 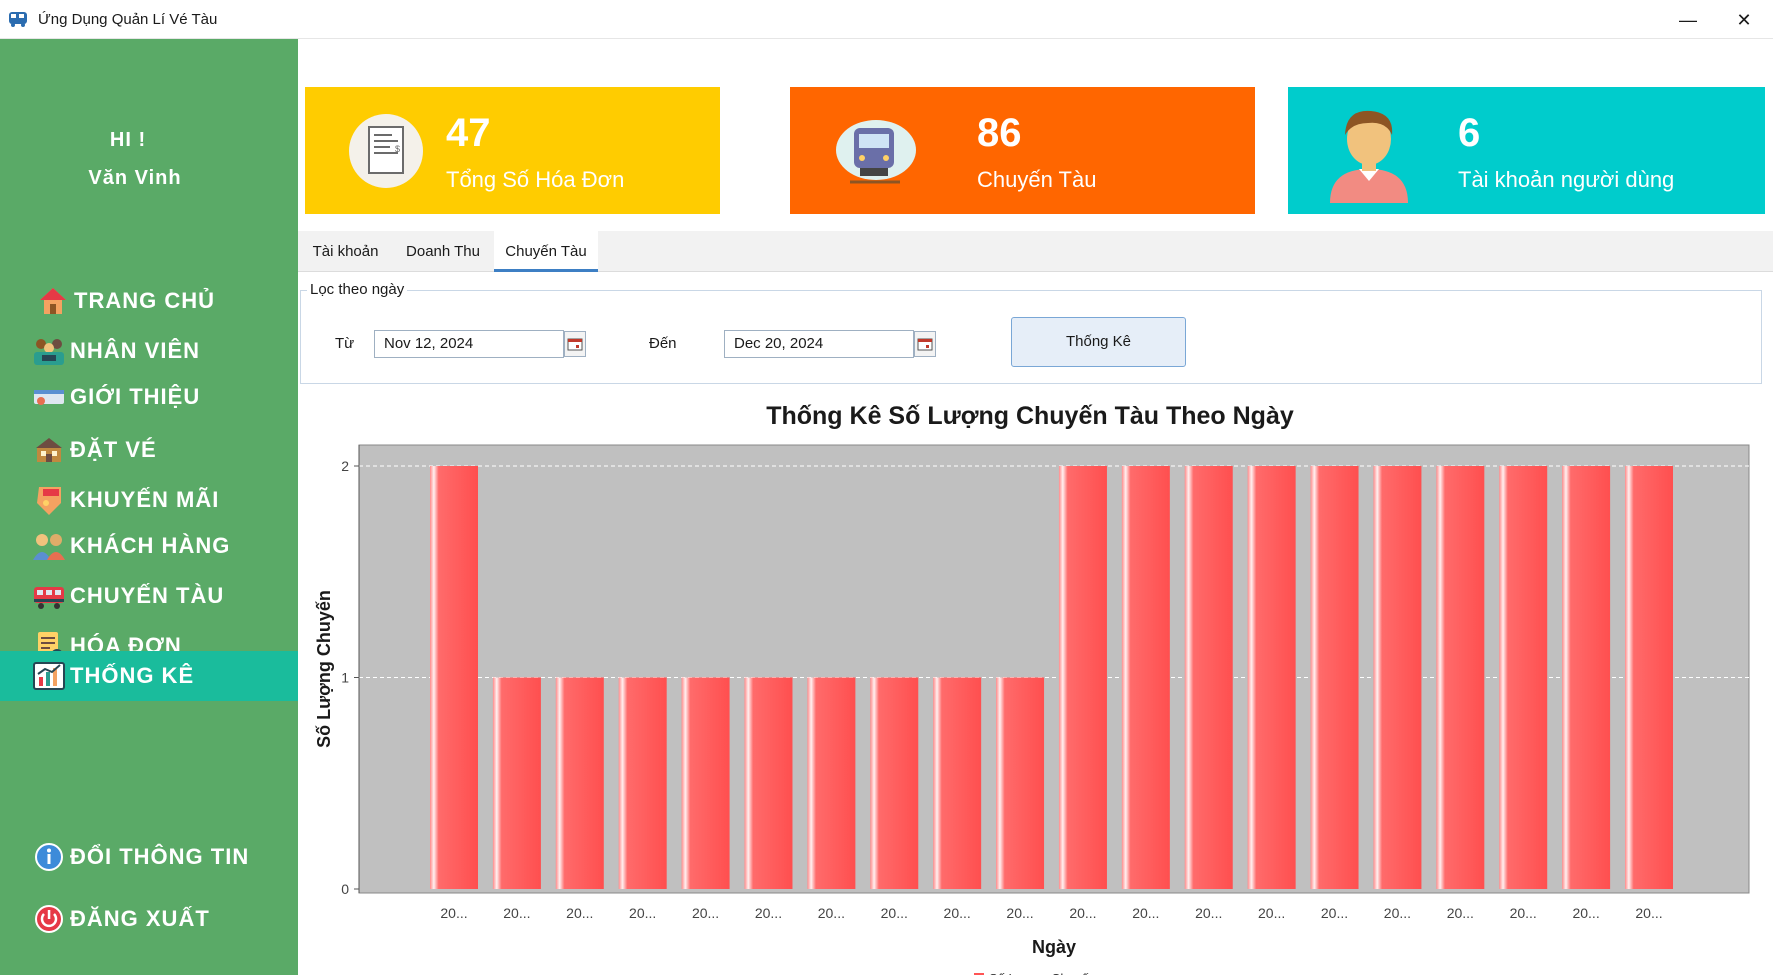 What do you see at coordinates (160, 856) in the screenshot?
I see `sidebar-item-label: ĐỔI THÔNG TIN` at bounding box center [160, 856].